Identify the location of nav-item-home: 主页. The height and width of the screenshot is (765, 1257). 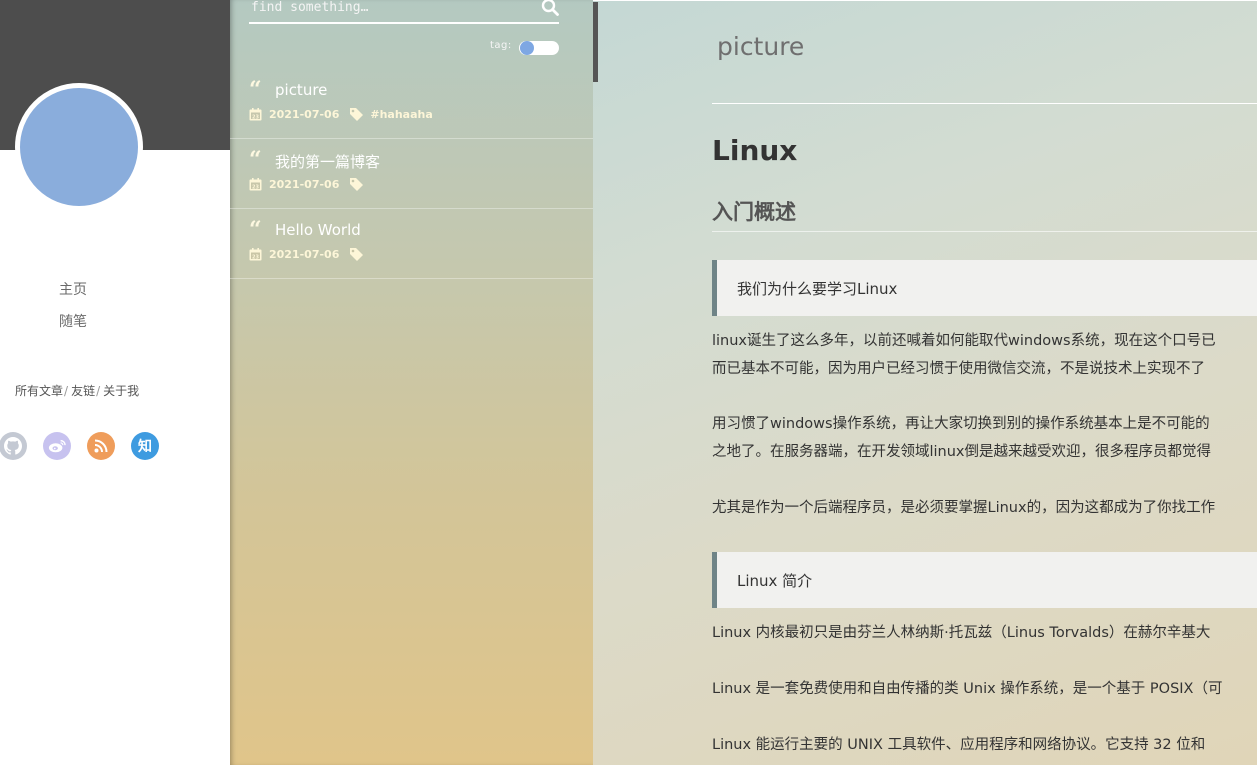
(73, 296).